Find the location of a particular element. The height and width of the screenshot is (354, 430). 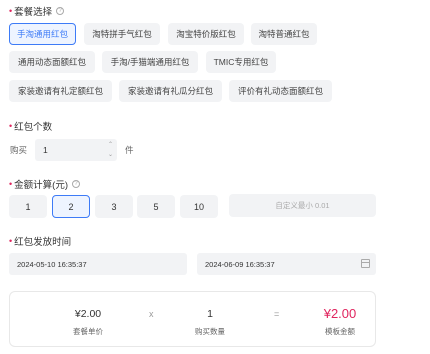

amount-option: 3 is located at coordinates (114, 206).